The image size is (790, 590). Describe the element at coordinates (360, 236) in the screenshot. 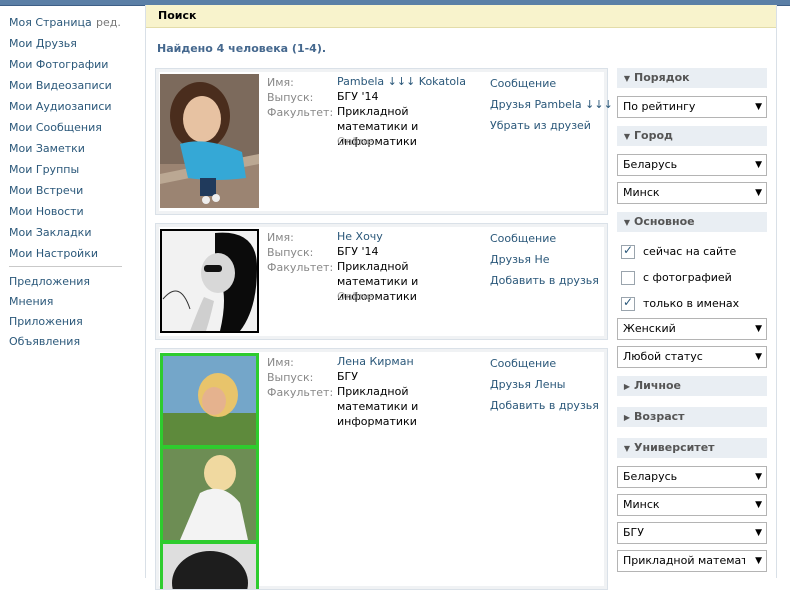

I see `profile-name-link: Не Хочу` at that location.